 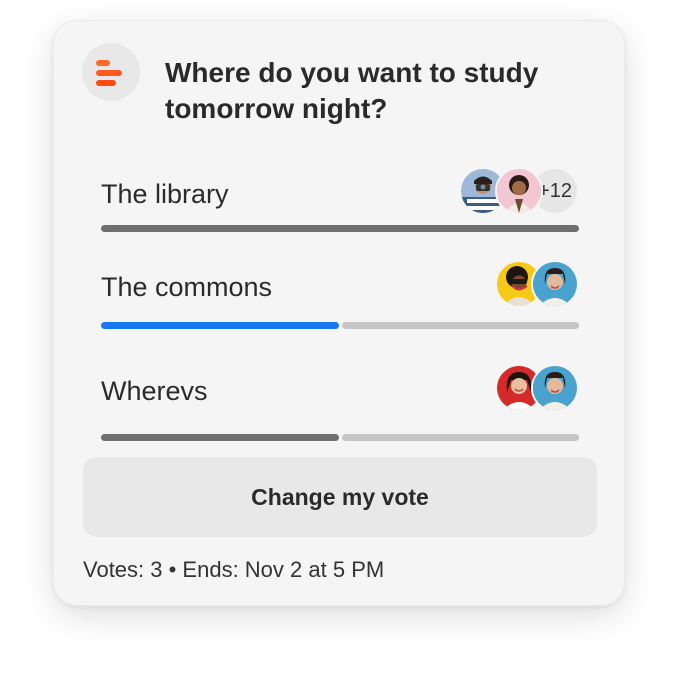 What do you see at coordinates (340, 497) in the screenshot?
I see `change-vote-button: Change my vote` at bounding box center [340, 497].